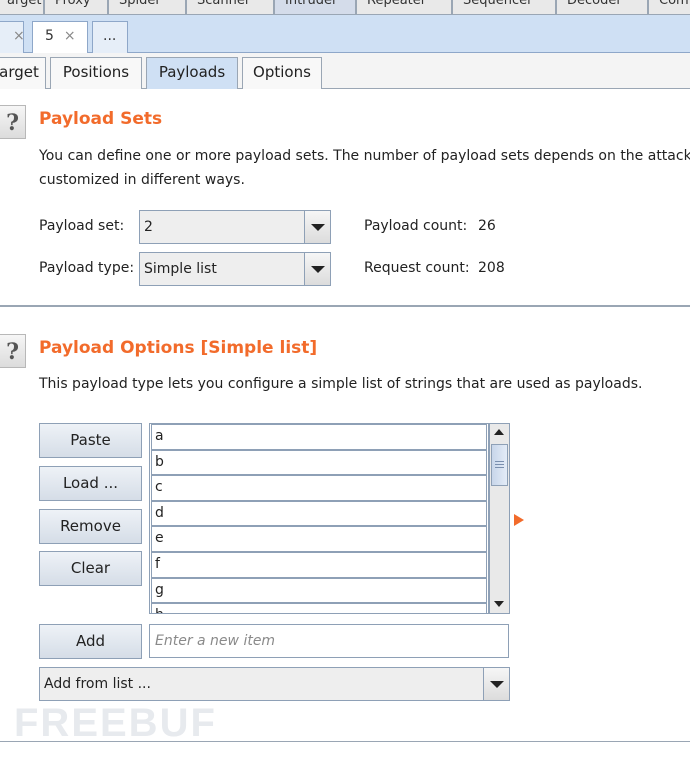 This screenshot has width=690, height=757. Describe the element at coordinates (148, 227) in the screenshot. I see `payload-set-value: 2` at that location.